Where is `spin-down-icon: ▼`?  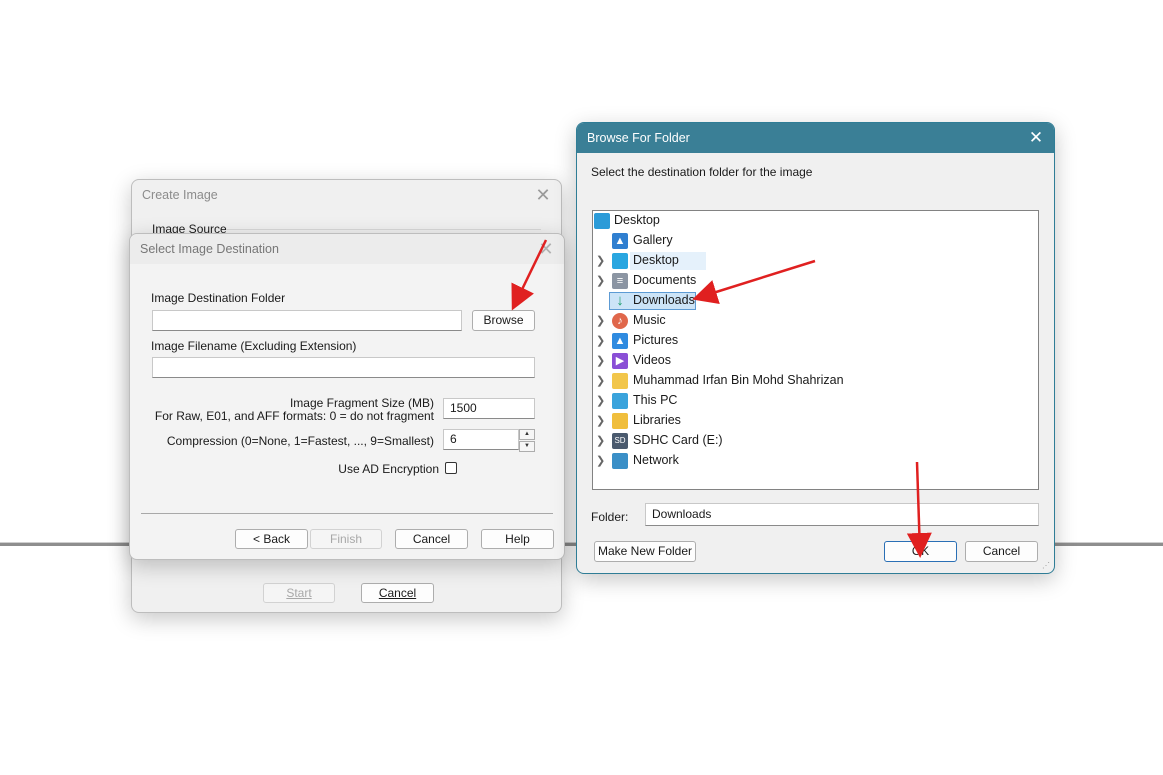
spin-down-icon: ▼ is located at coordinates (527, 446).